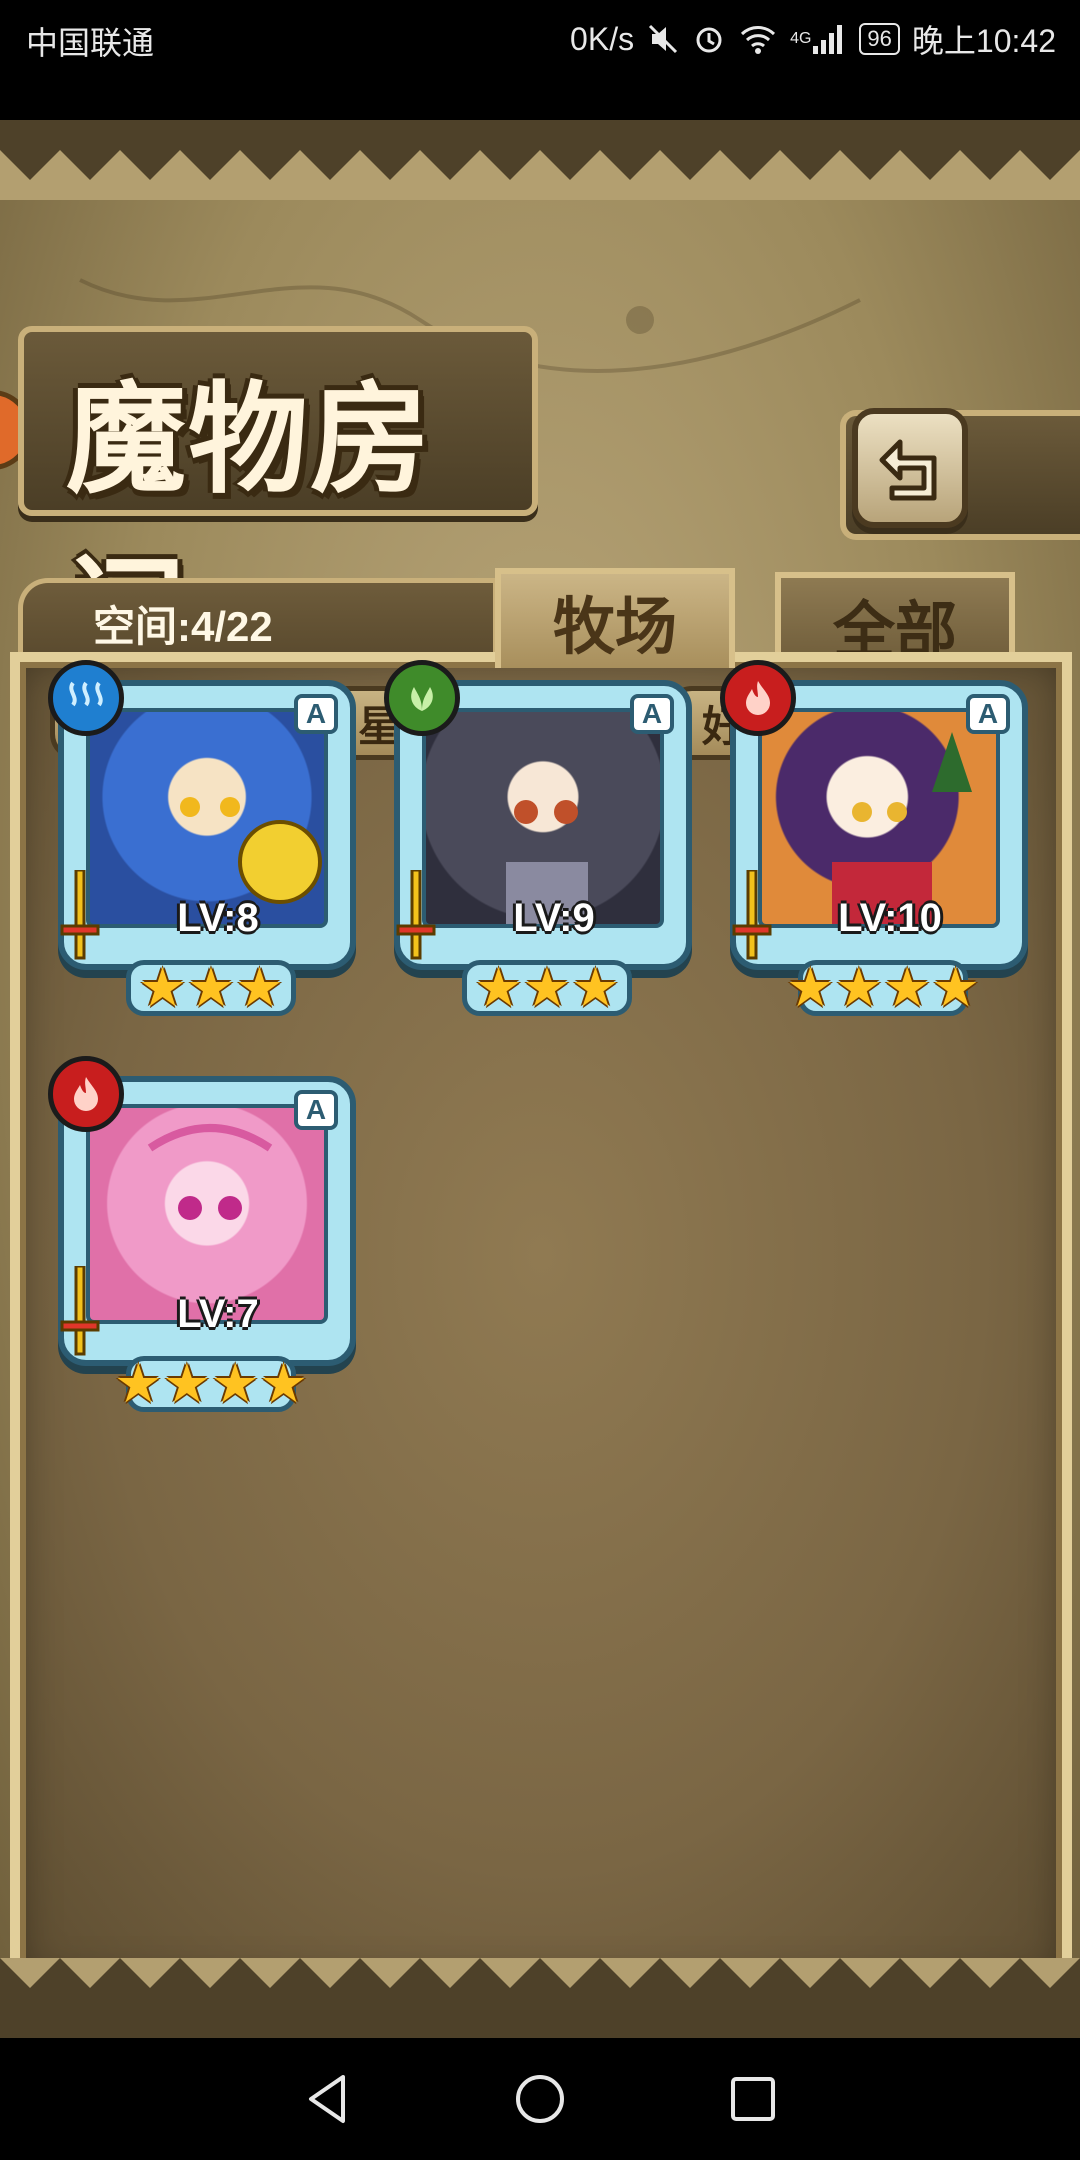  What do you see at coordinates (614, 627) in the screenshot?
I see `tab-ranch-label: 牧场` at bounding box center [614, 627].